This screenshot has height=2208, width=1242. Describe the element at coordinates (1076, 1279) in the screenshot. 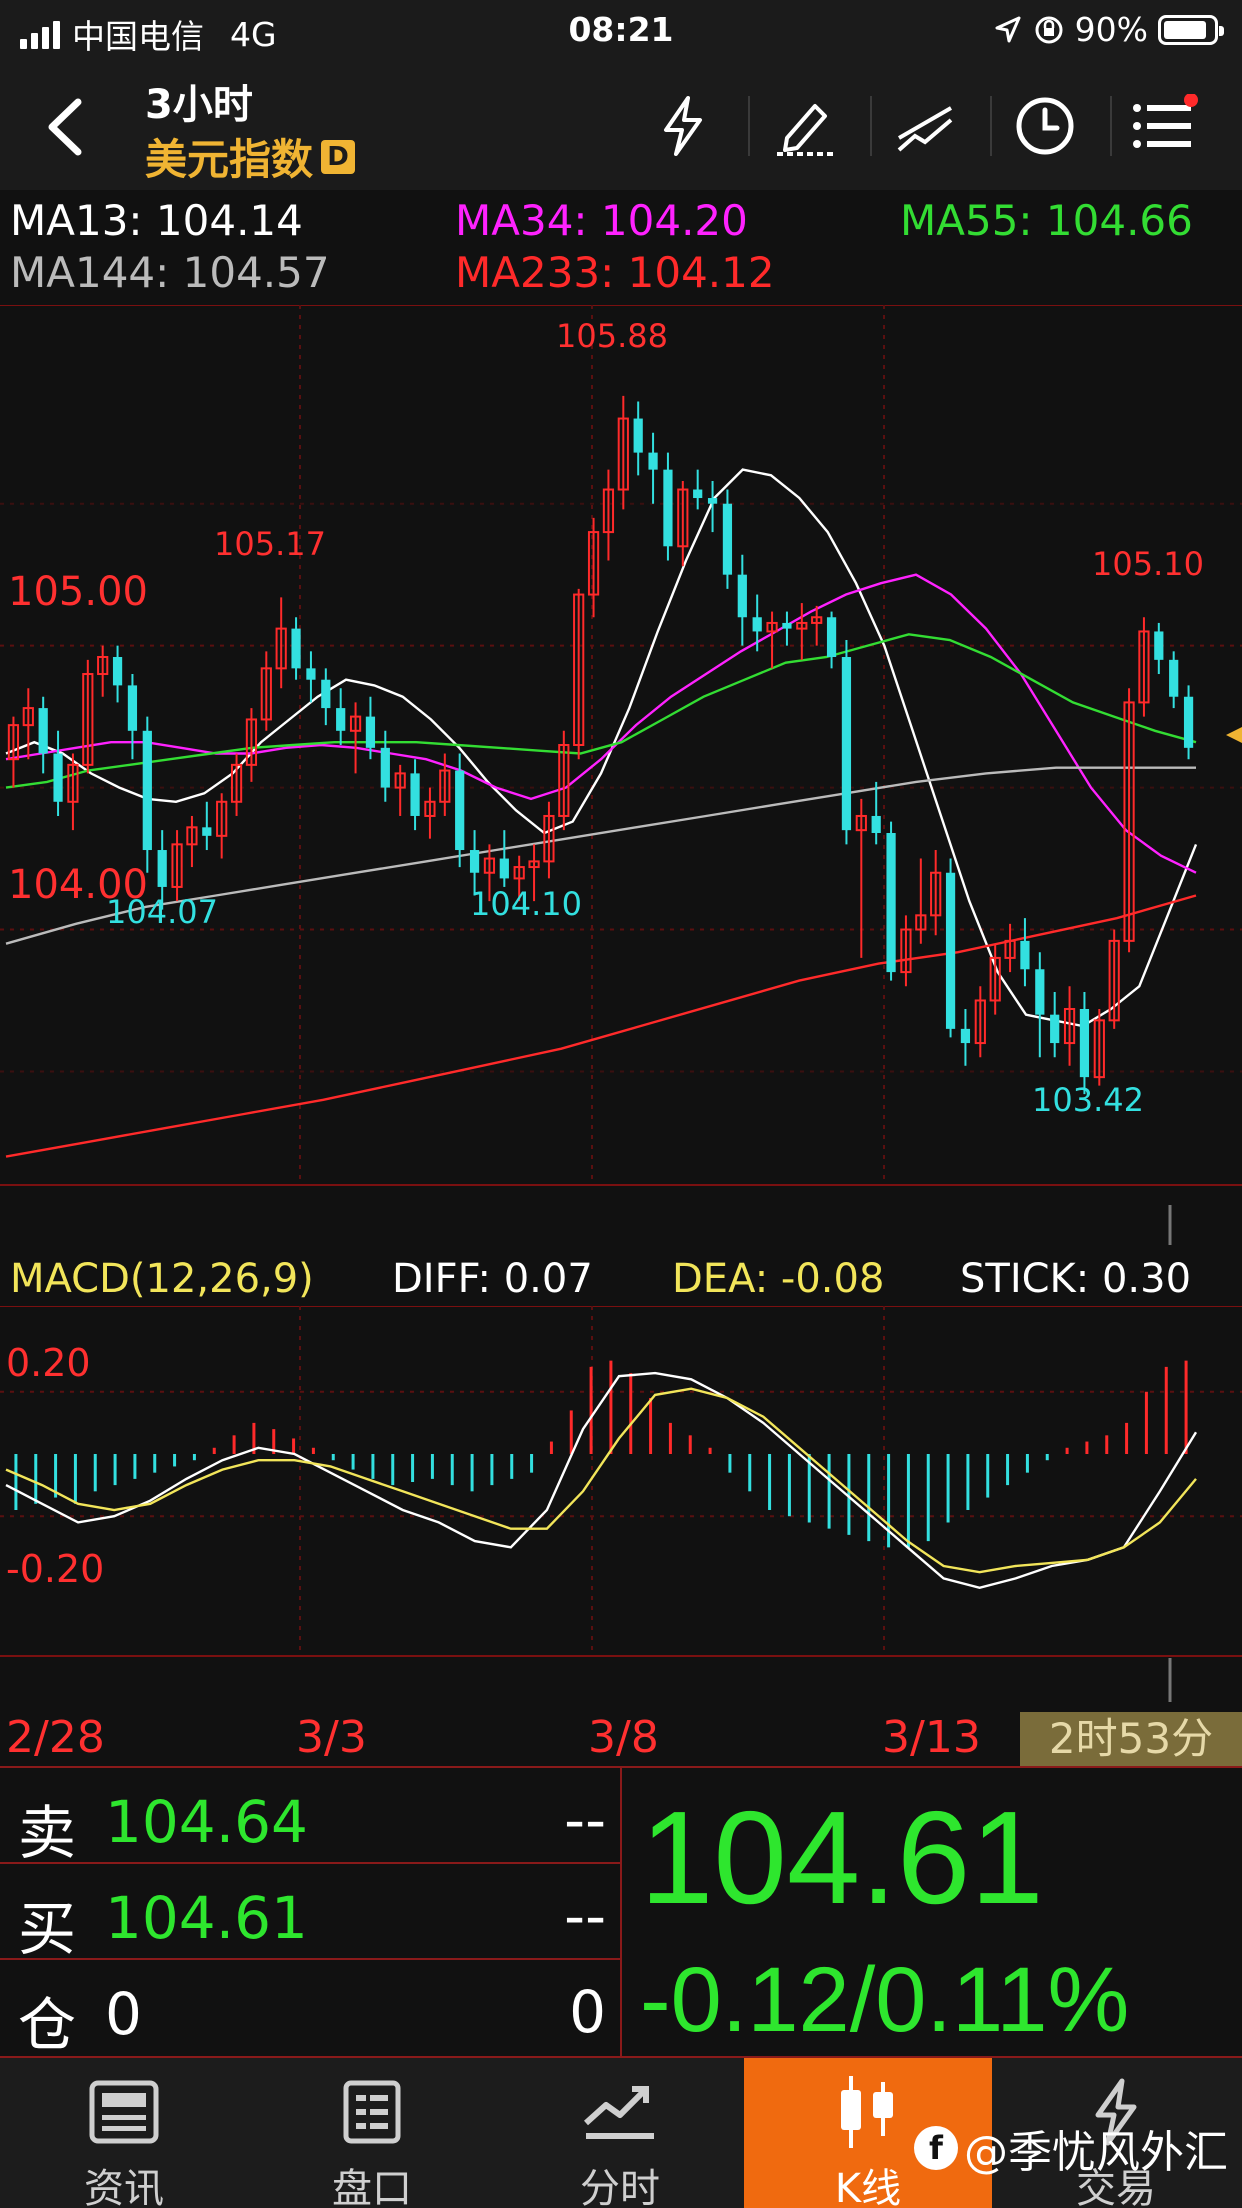

I see `macd-stick: STICK: 0.30` at that location.